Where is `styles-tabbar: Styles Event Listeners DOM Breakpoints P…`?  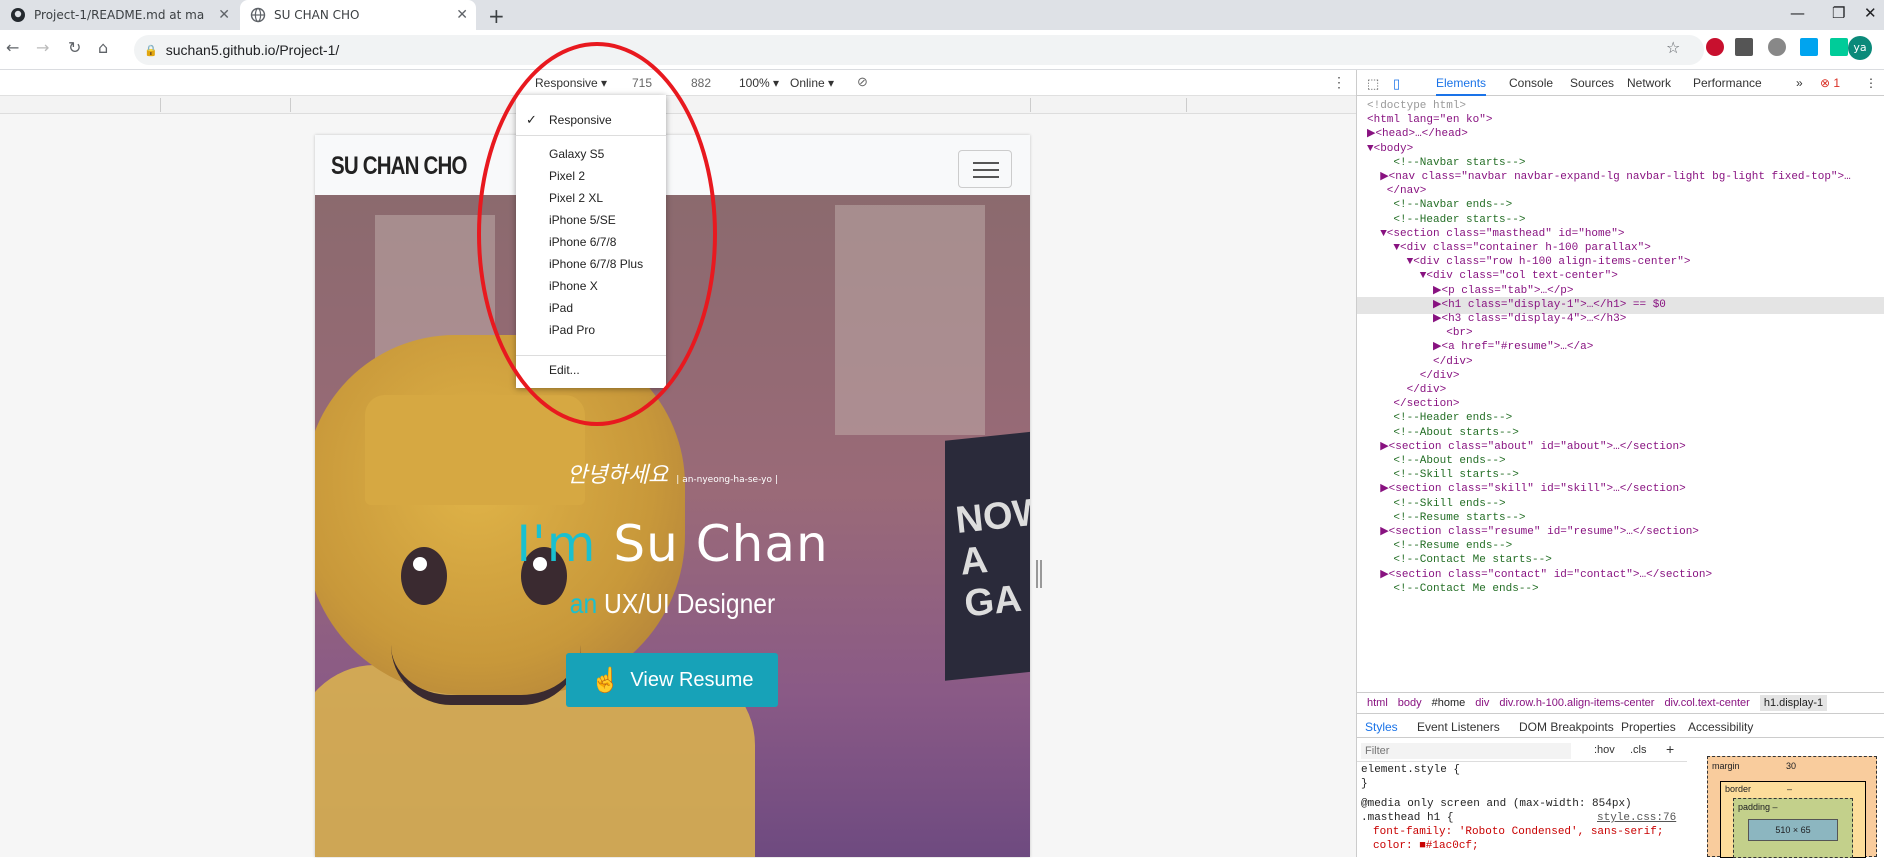 styles-tabbar: Styles Event Listeners DOM Breakpoints P… is located at coordinates (1620, 727).